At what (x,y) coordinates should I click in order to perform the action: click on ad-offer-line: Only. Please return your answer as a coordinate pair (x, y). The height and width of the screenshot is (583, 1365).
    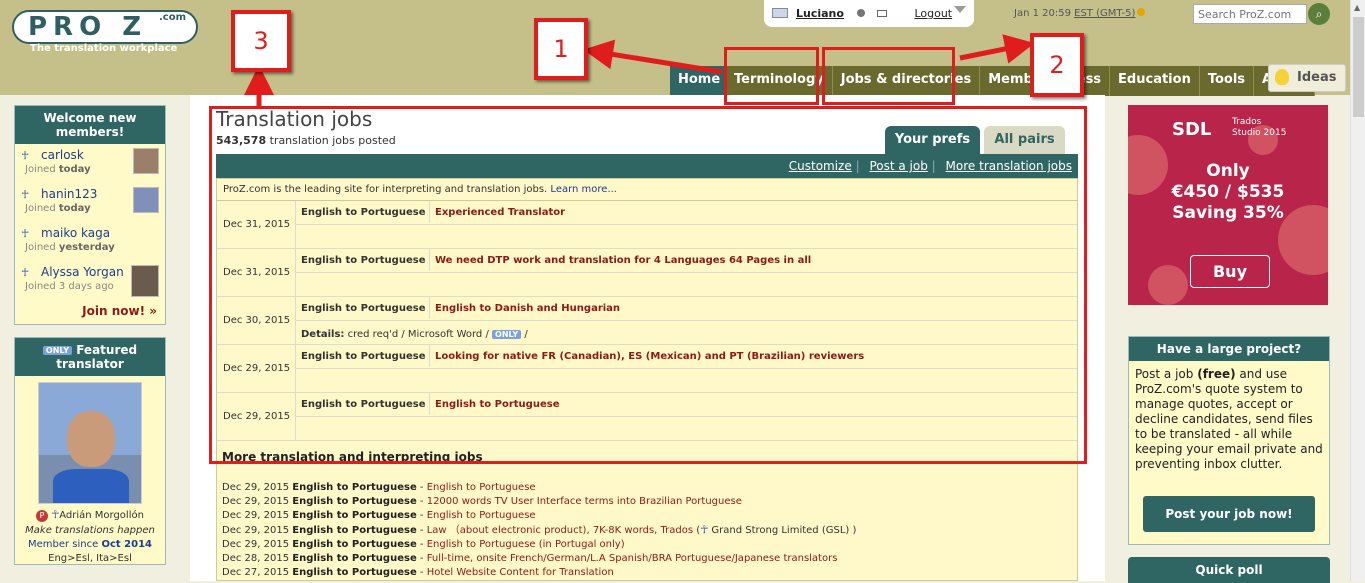
    Looking at the image, I should click on (1228, 171).